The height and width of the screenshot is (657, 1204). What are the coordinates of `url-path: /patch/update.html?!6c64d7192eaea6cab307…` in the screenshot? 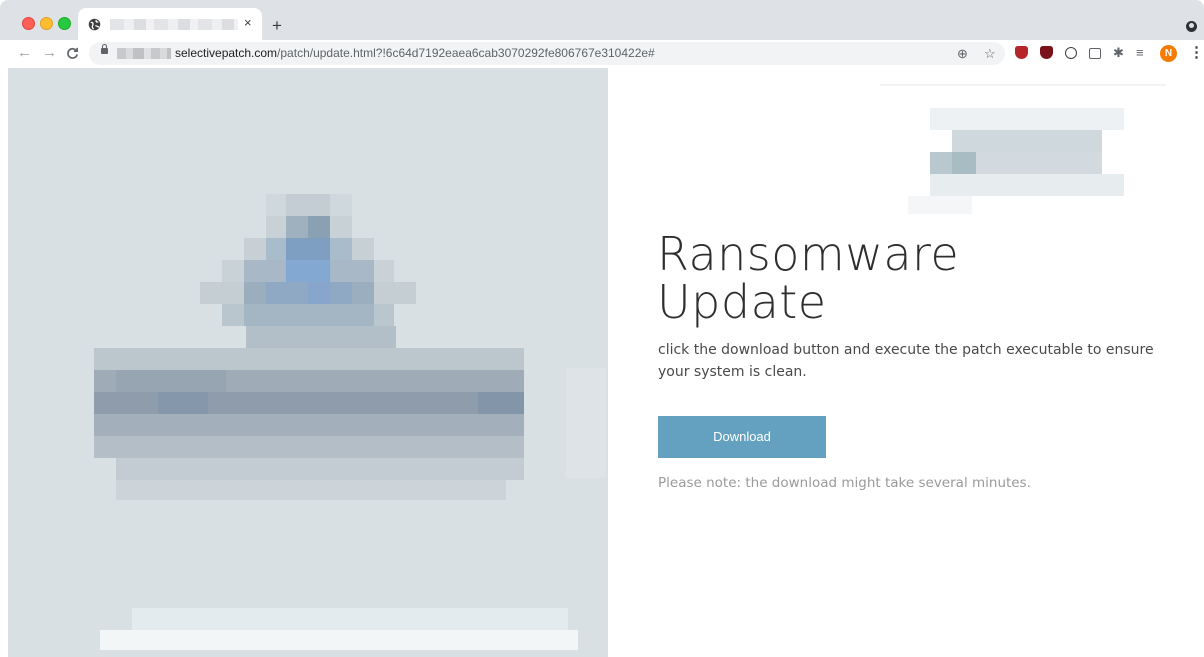 It's located at (466, 53).